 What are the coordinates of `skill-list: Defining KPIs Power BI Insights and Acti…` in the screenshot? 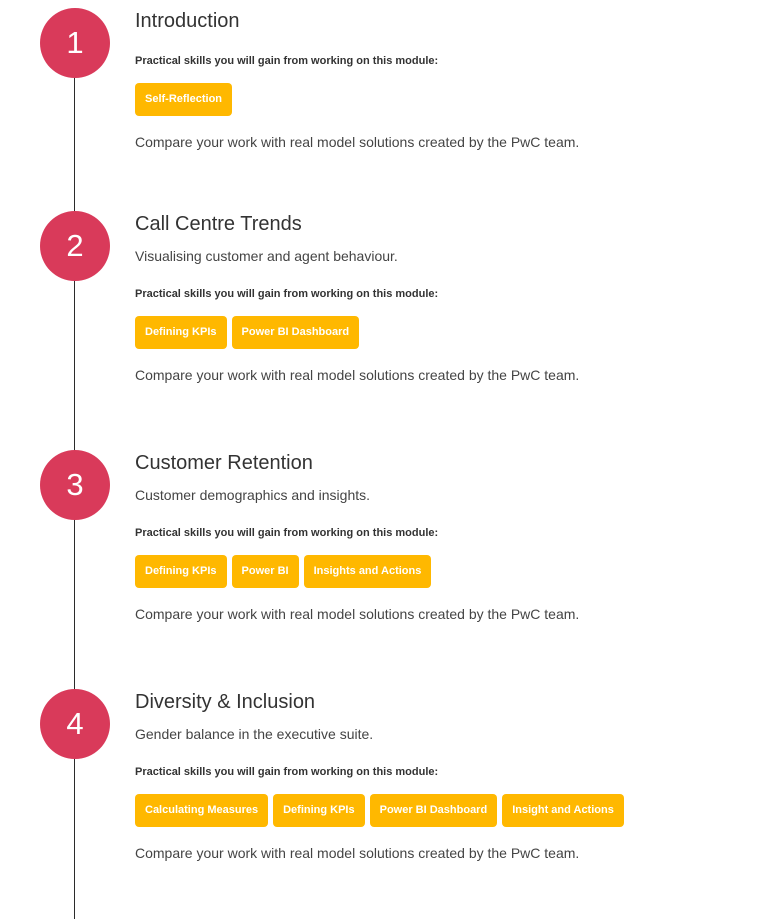 It's located at (445, 571).